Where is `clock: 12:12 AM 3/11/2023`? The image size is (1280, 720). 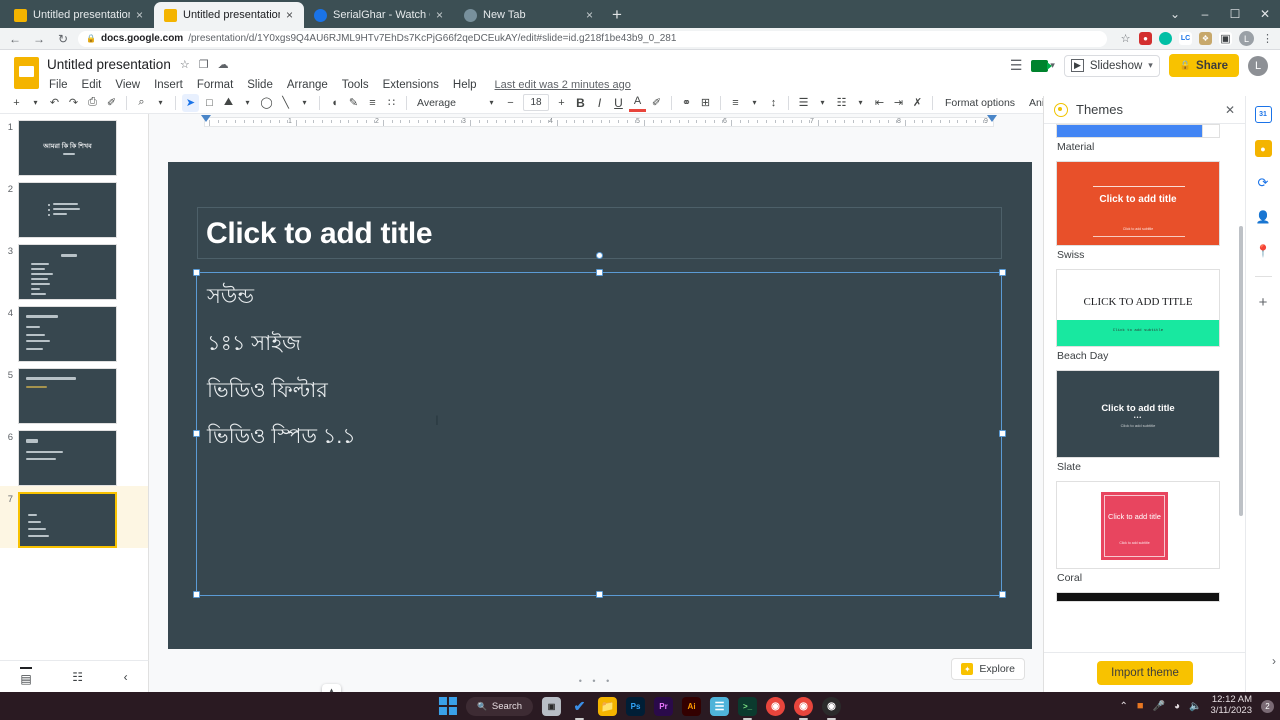
clock: 12:12 AM 3/11/2023 is located at coordinates (1231, 705).